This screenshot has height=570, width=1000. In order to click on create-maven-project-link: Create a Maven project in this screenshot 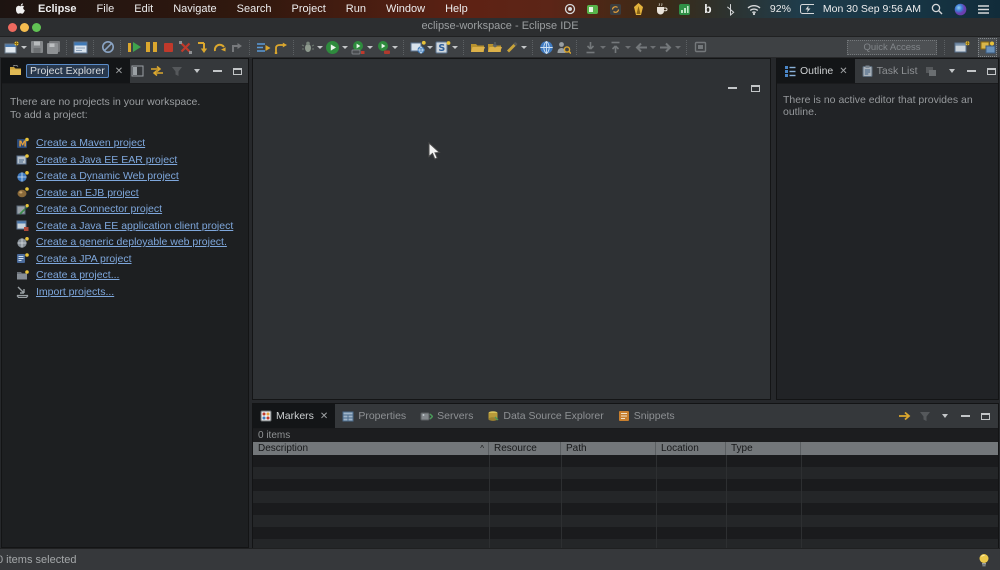, I will do `click(90, 143)`.